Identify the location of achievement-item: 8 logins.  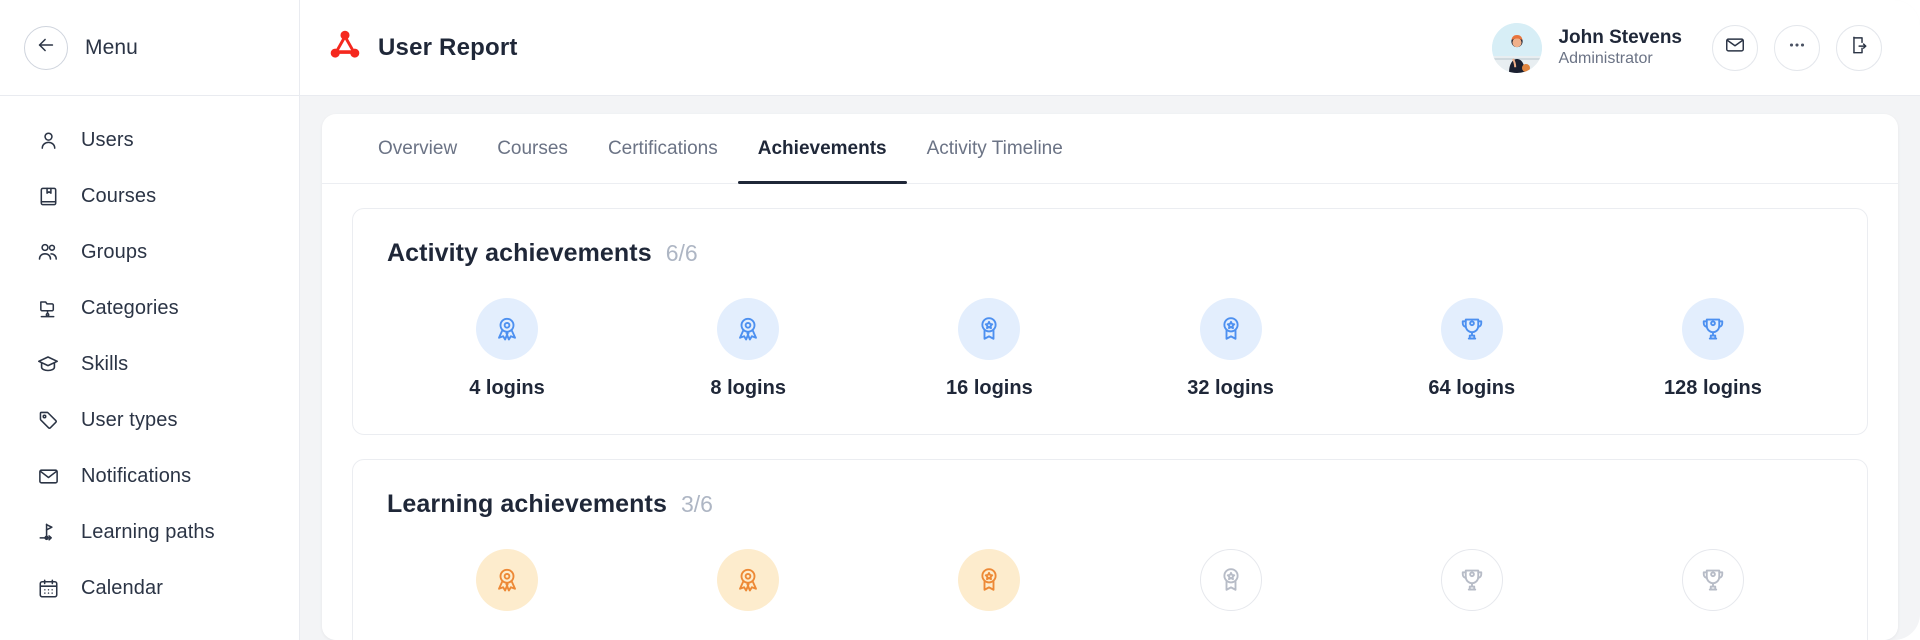
(748, 349).